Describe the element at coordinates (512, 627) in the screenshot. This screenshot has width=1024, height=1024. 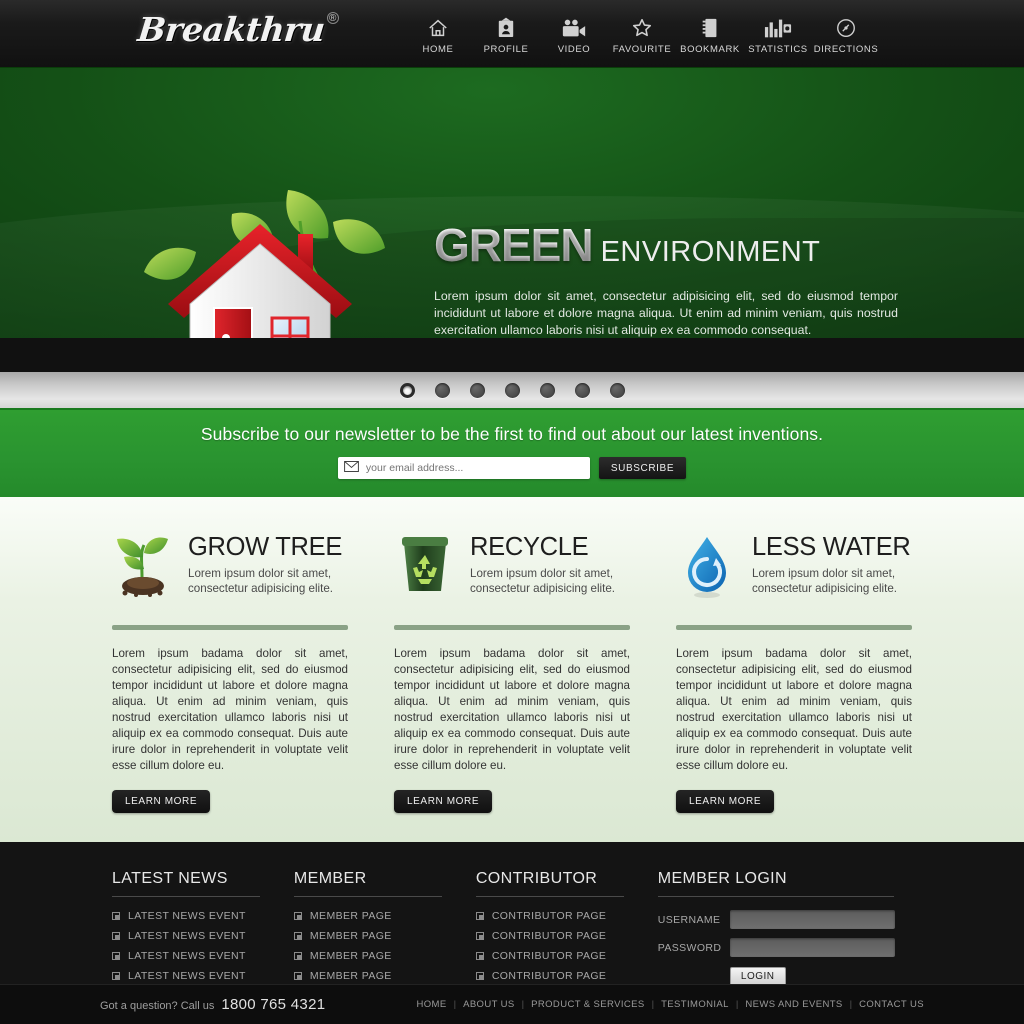
I see `feature-divider` at that location.